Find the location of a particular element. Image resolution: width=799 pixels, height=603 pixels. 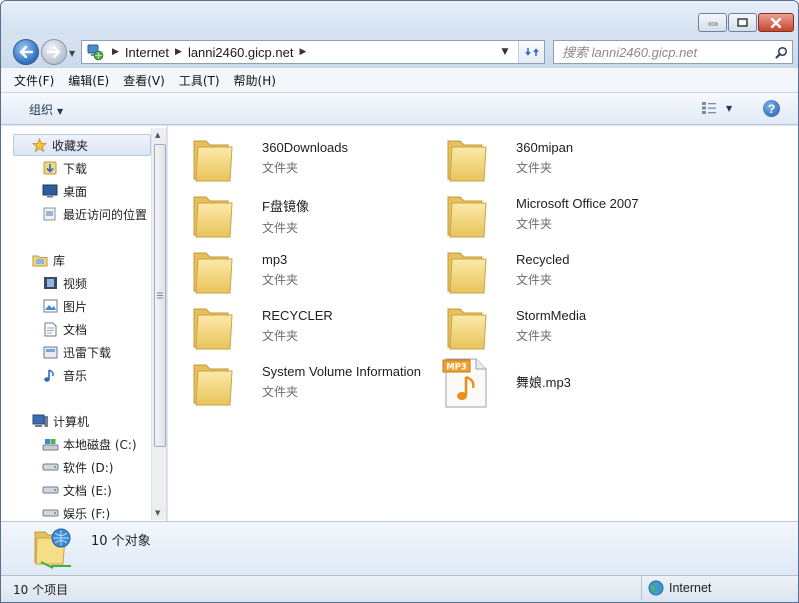

nav-item-videos: 视频 is located at coordinates (64, 283).